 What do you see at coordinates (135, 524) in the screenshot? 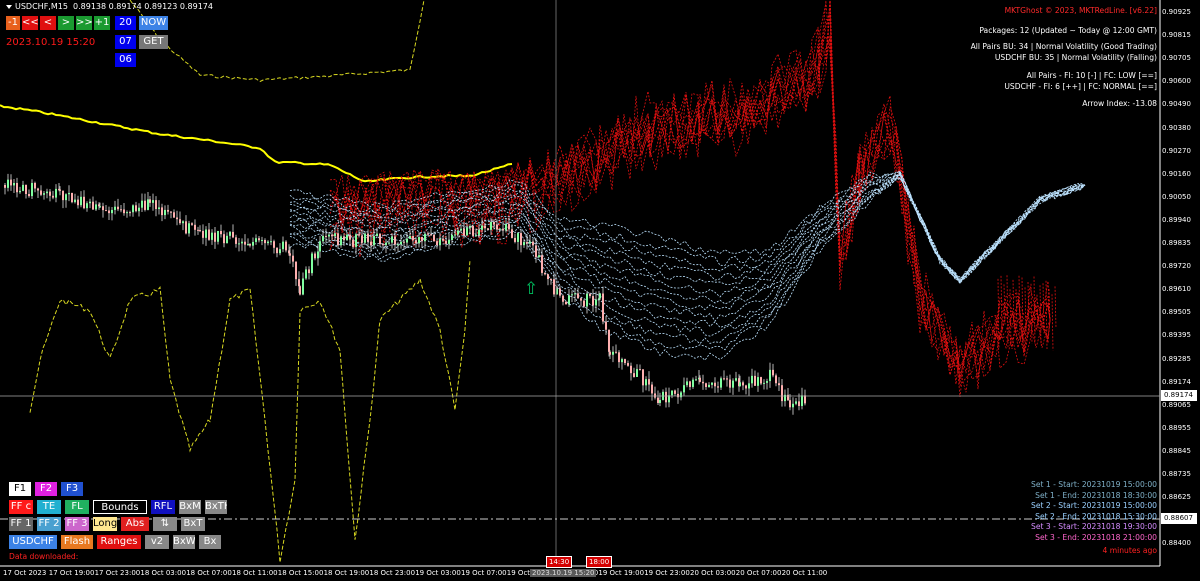
I see `panel-button-2-4: Abs` at bounding box center [135, 524].